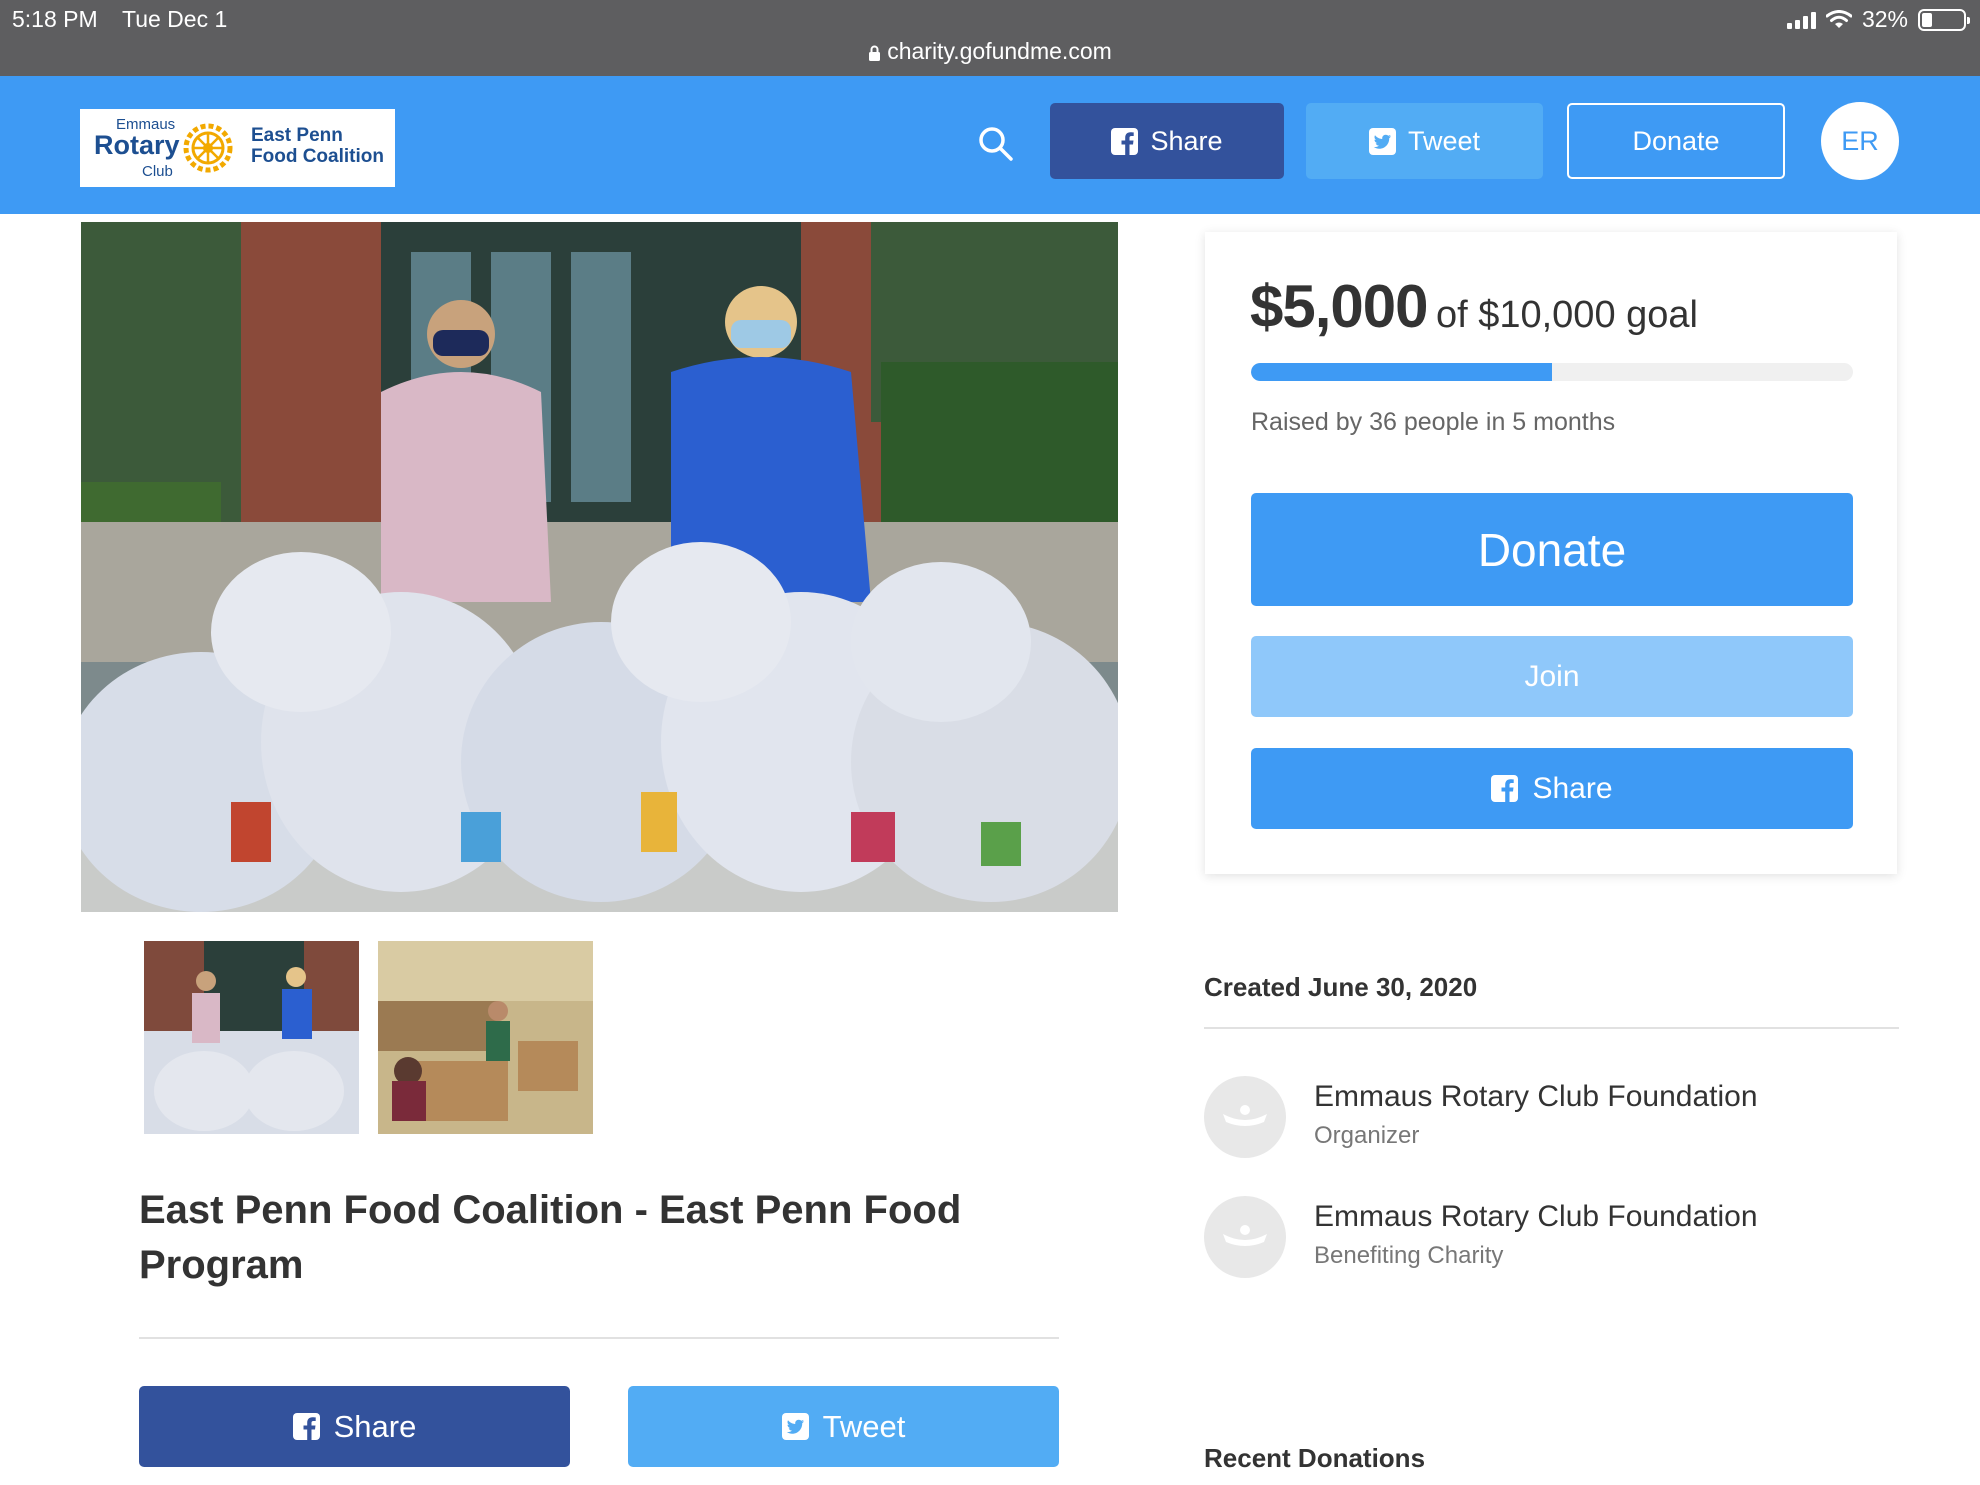  What do you see at coordinates (1339, 306) in the screenshot?
I see `raised-amount: $5,000` at bounding box center [1339, 306].